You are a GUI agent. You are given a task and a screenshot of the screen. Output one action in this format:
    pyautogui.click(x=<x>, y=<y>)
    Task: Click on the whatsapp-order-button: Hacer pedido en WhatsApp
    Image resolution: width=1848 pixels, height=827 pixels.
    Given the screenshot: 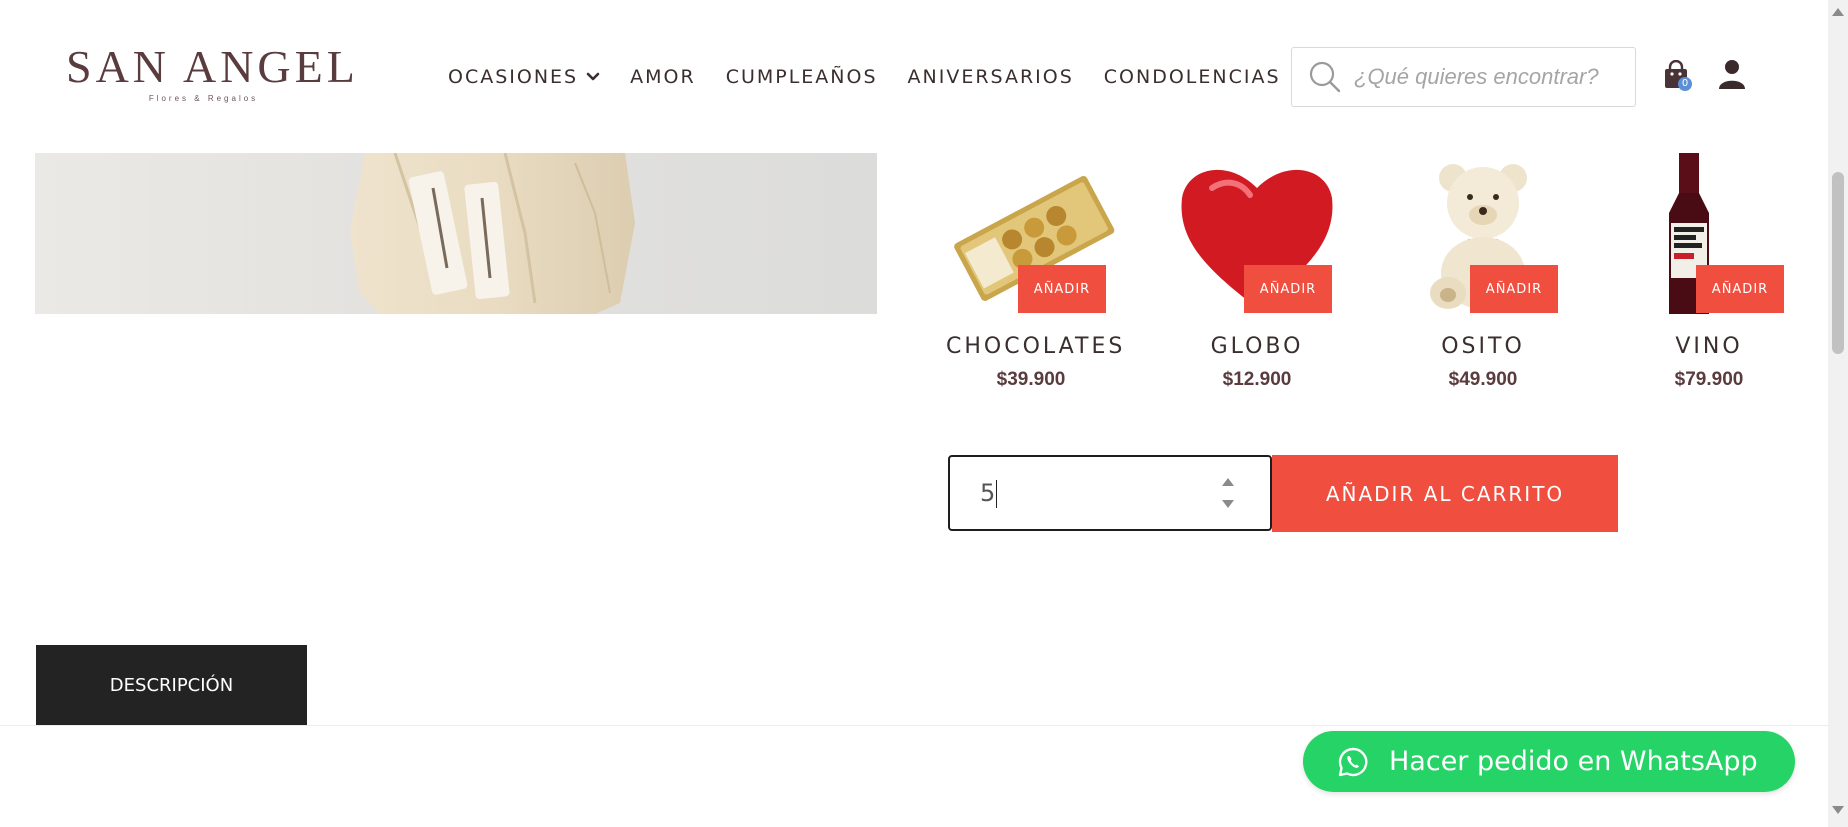 What is the action you would take?
    pyautogui.click(x=1549, y=761)
    